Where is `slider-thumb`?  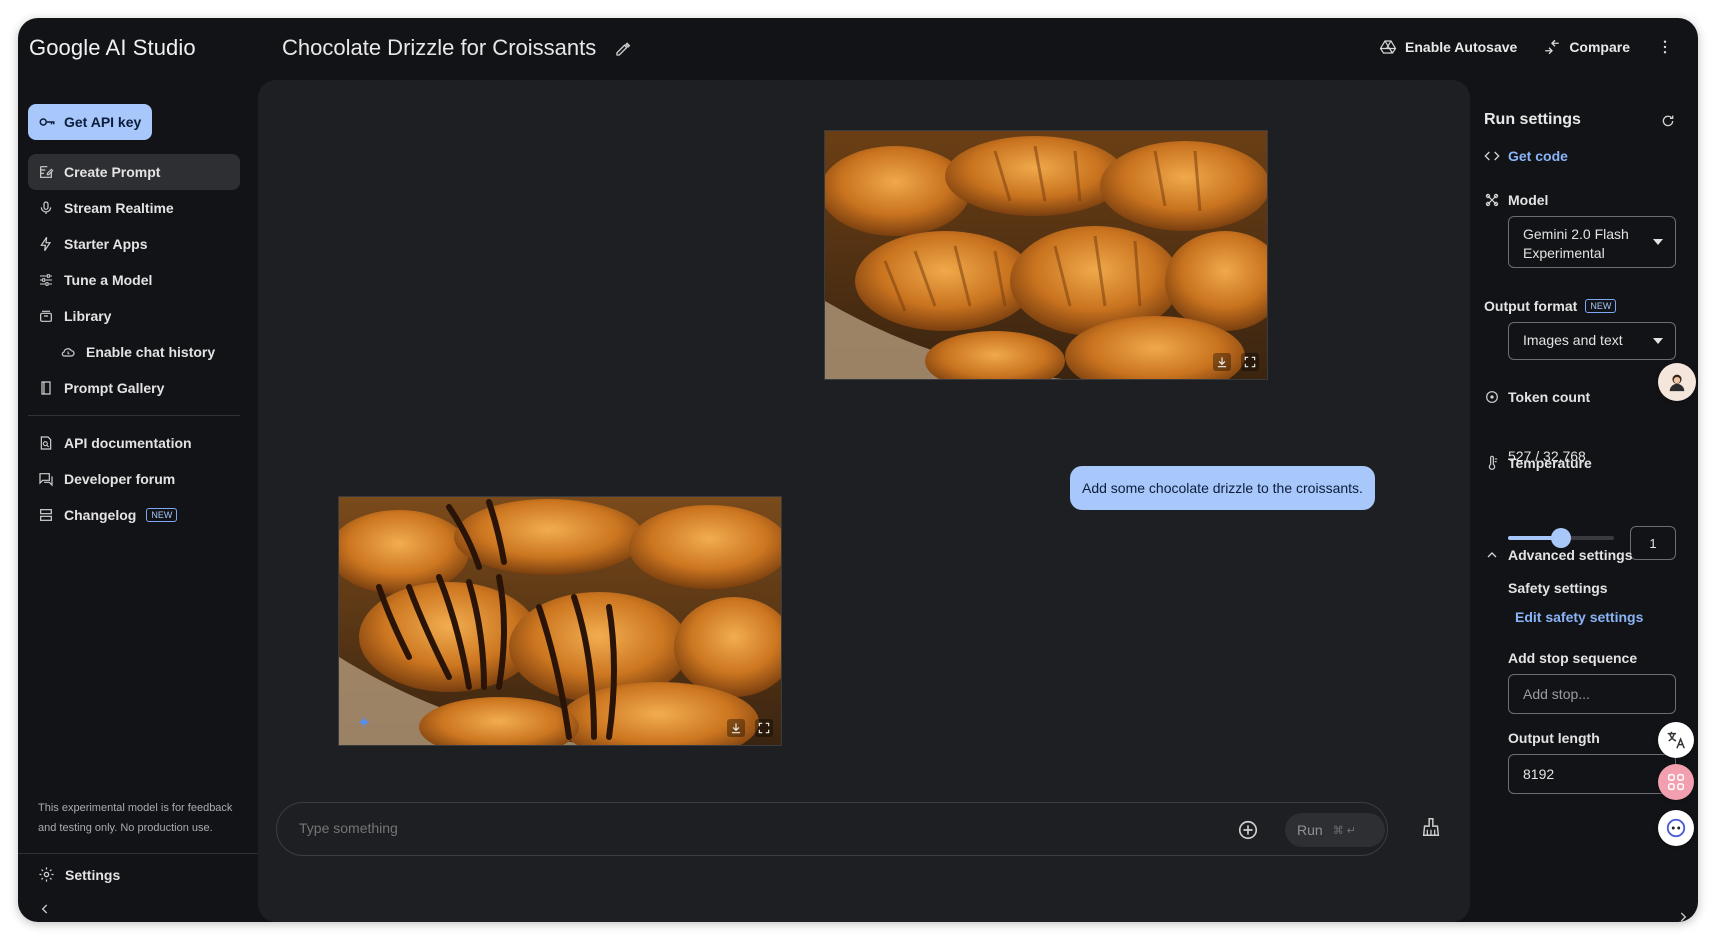 slider-thumb is located at coordinates (1561, 538).